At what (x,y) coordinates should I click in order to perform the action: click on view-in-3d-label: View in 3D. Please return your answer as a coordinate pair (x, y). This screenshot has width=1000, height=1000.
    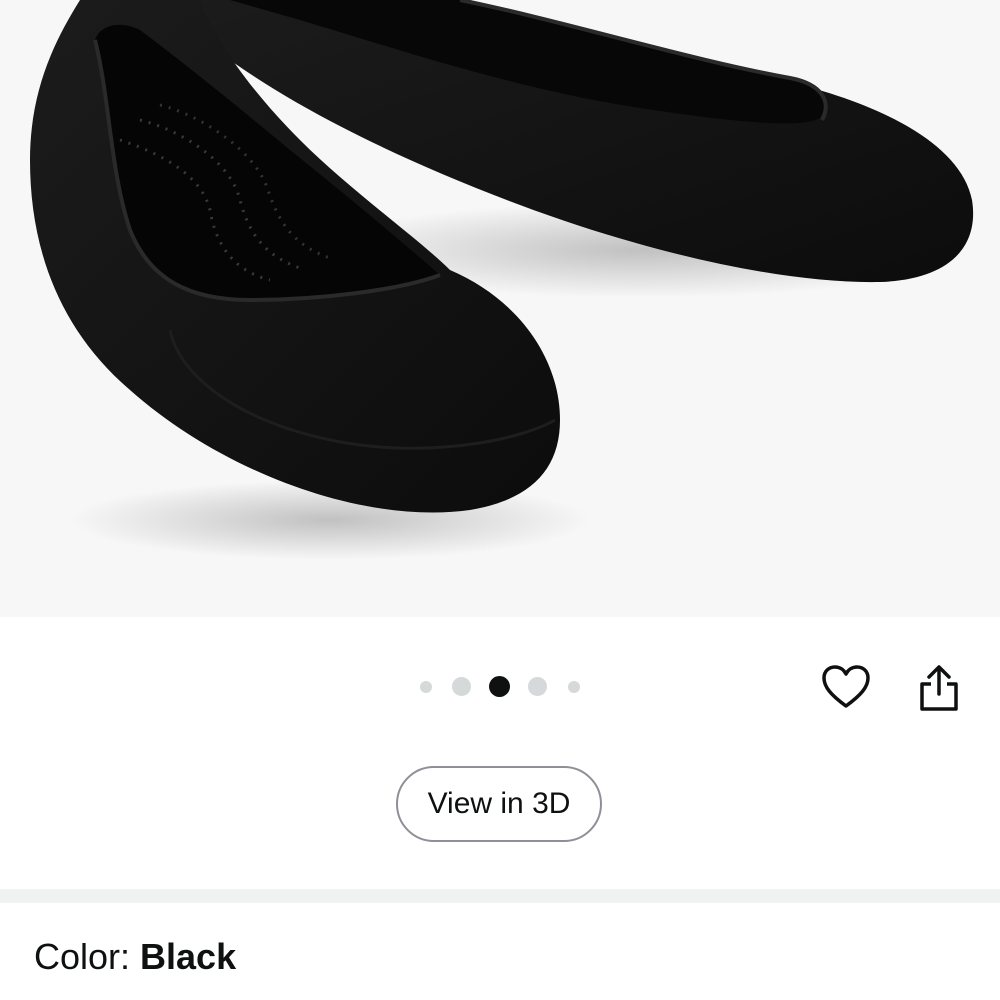
    Looking at the image, I should click on (499, 803).